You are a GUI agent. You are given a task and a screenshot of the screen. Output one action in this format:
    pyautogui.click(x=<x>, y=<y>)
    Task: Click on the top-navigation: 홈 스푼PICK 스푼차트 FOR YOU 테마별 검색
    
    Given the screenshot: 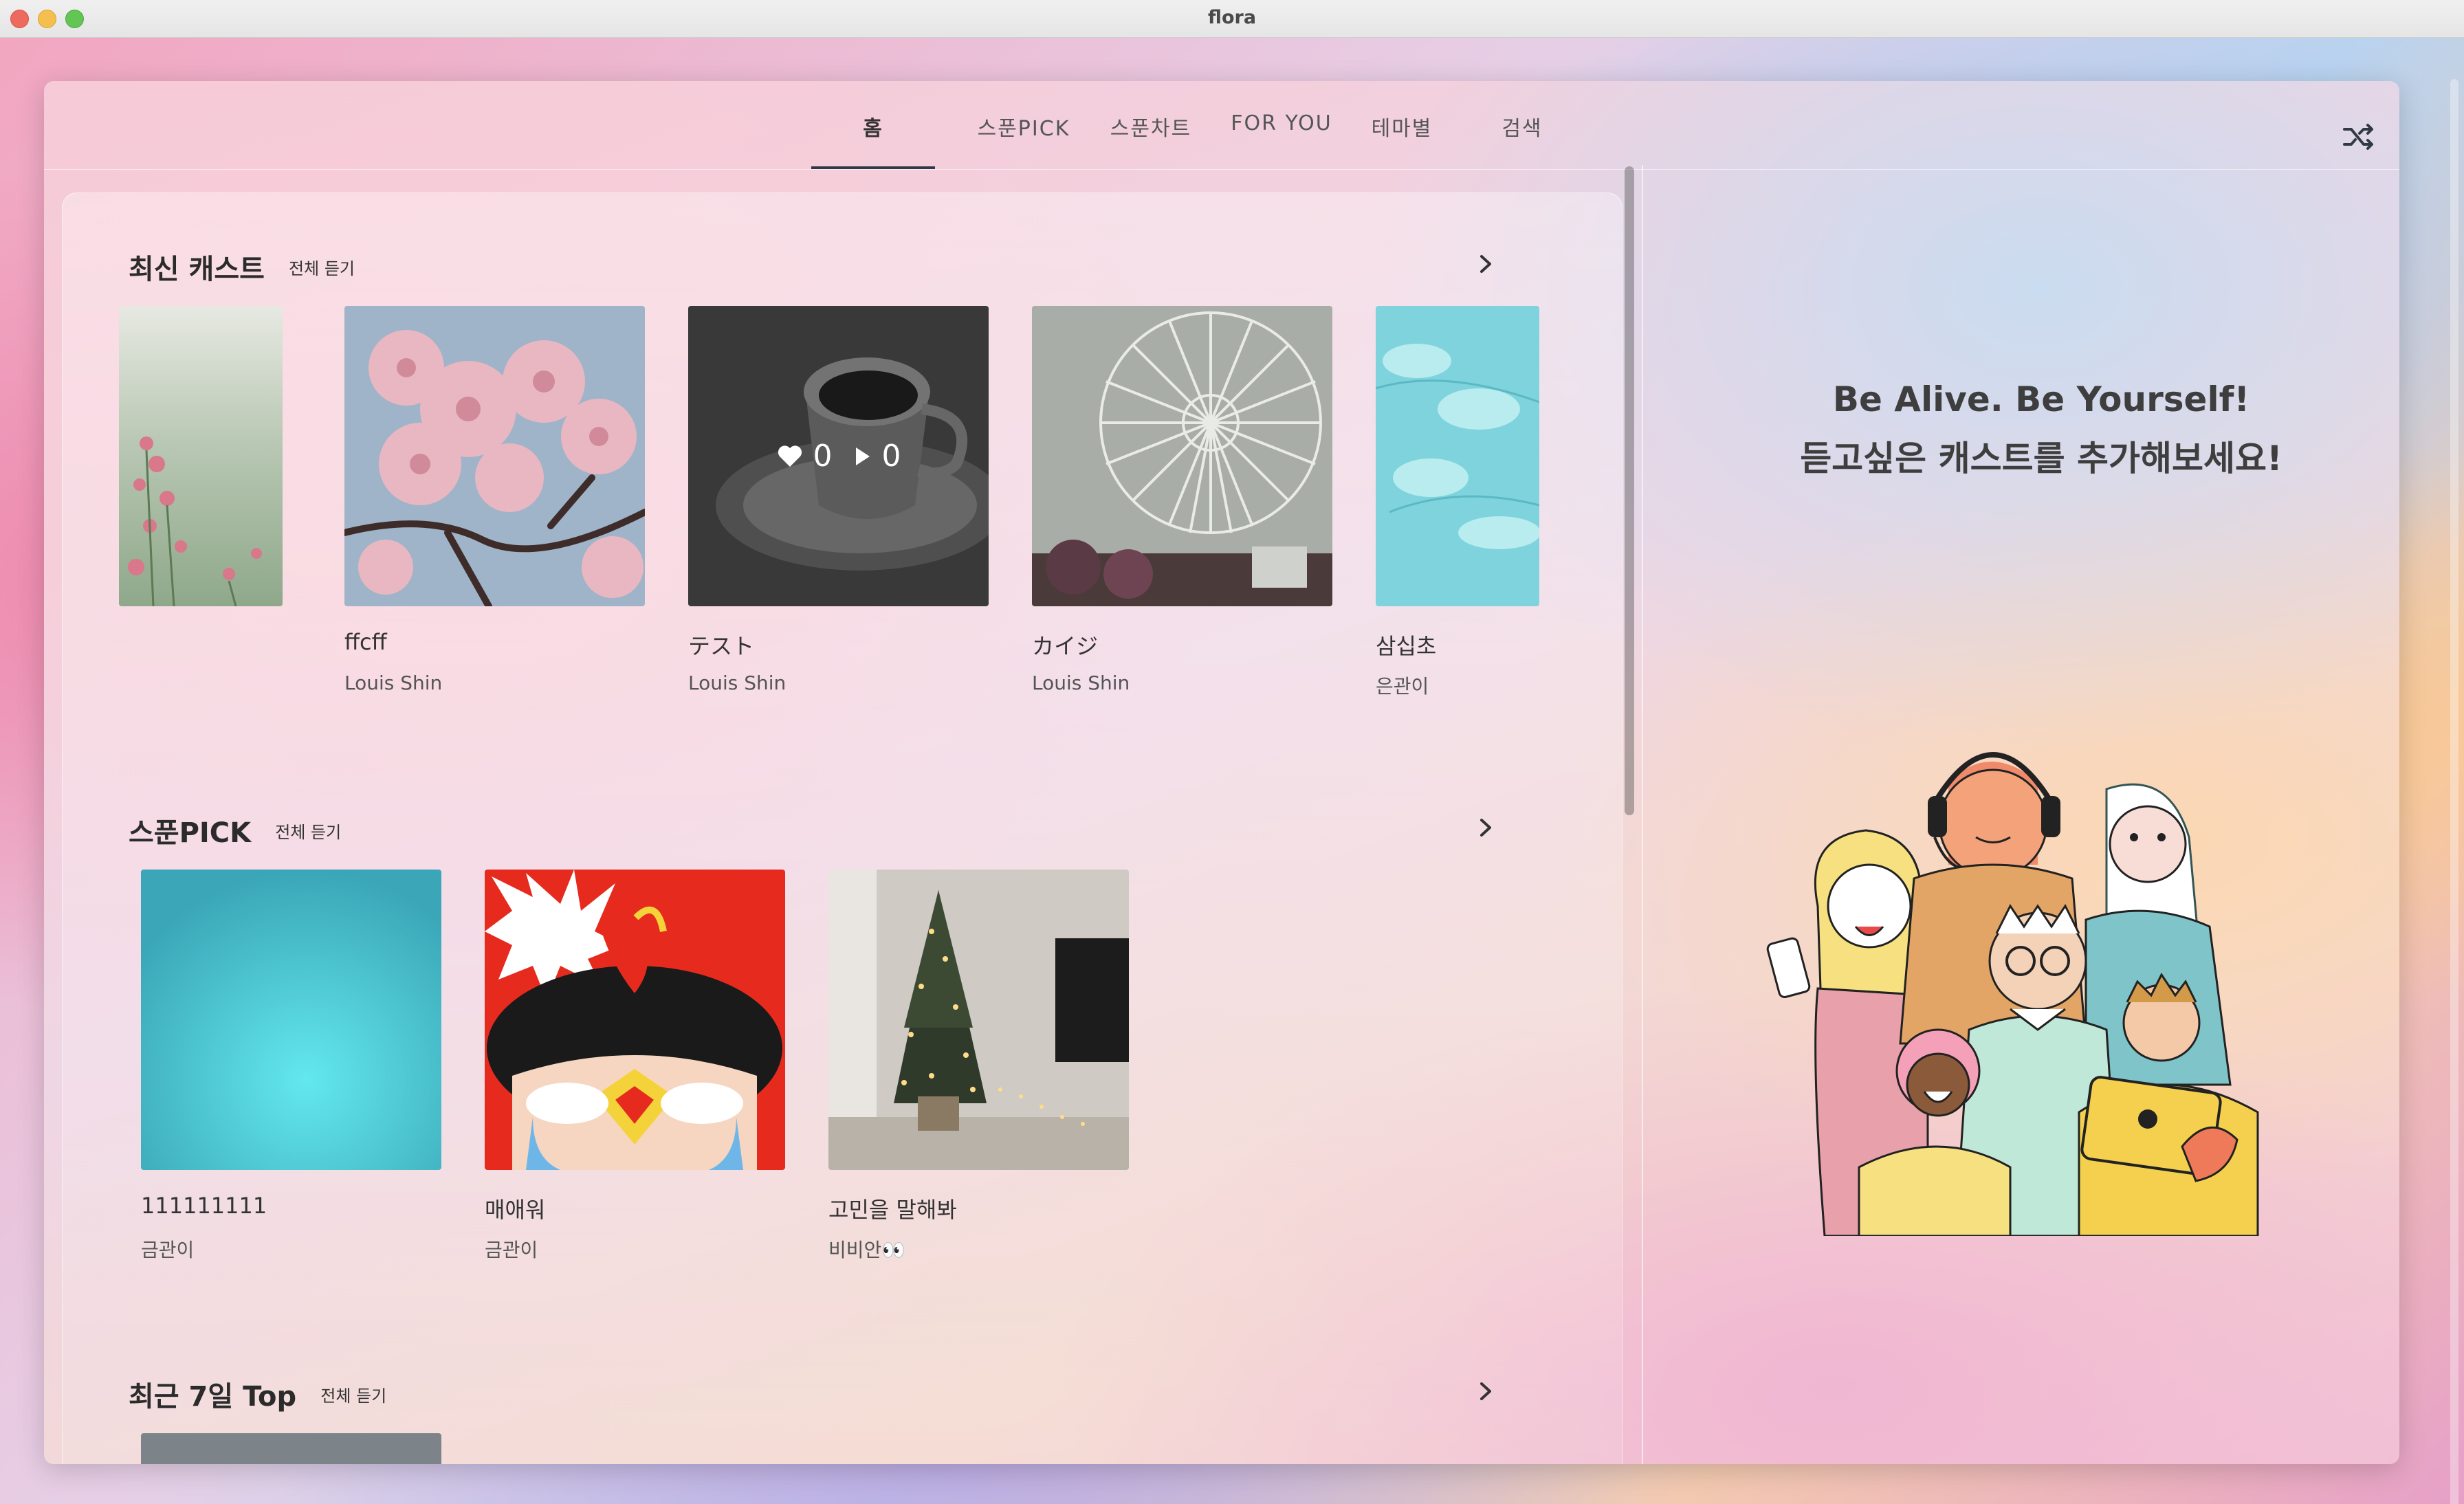 What is the action you would take?
    pyautogui.click(x=1221, y=125)
    